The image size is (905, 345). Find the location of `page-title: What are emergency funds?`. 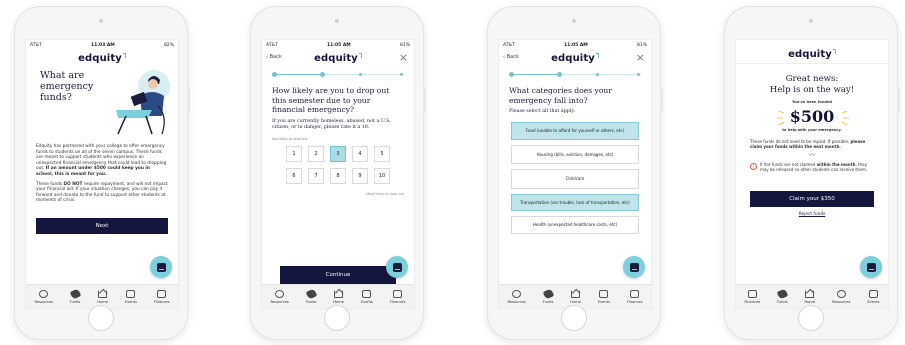

page-title: What are emergency funds? is located at coordinates (67, 86).